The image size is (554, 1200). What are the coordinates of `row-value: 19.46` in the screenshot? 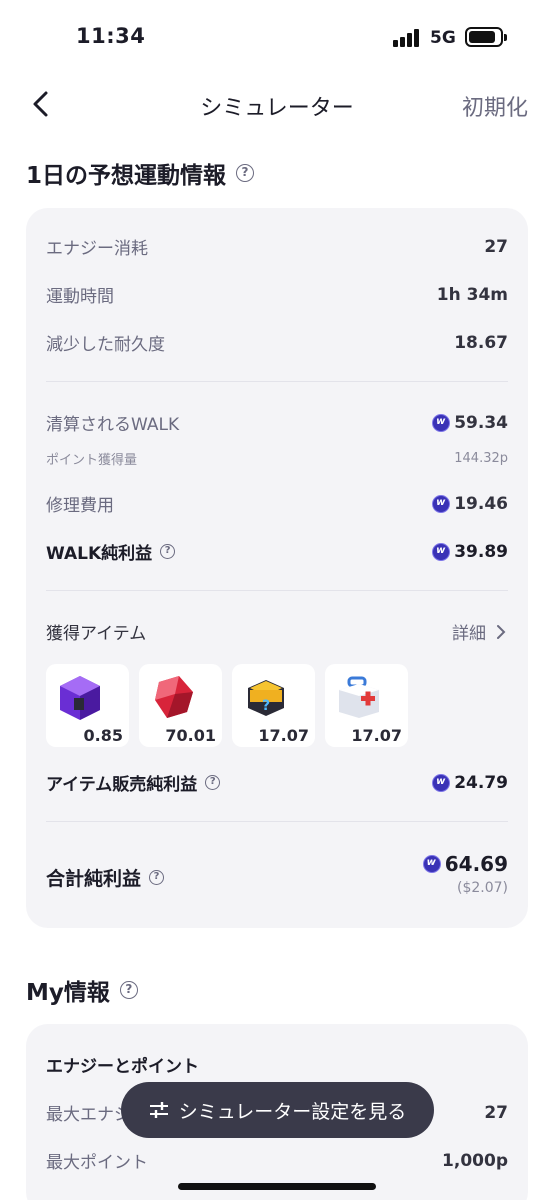 It's located at (481, 503).